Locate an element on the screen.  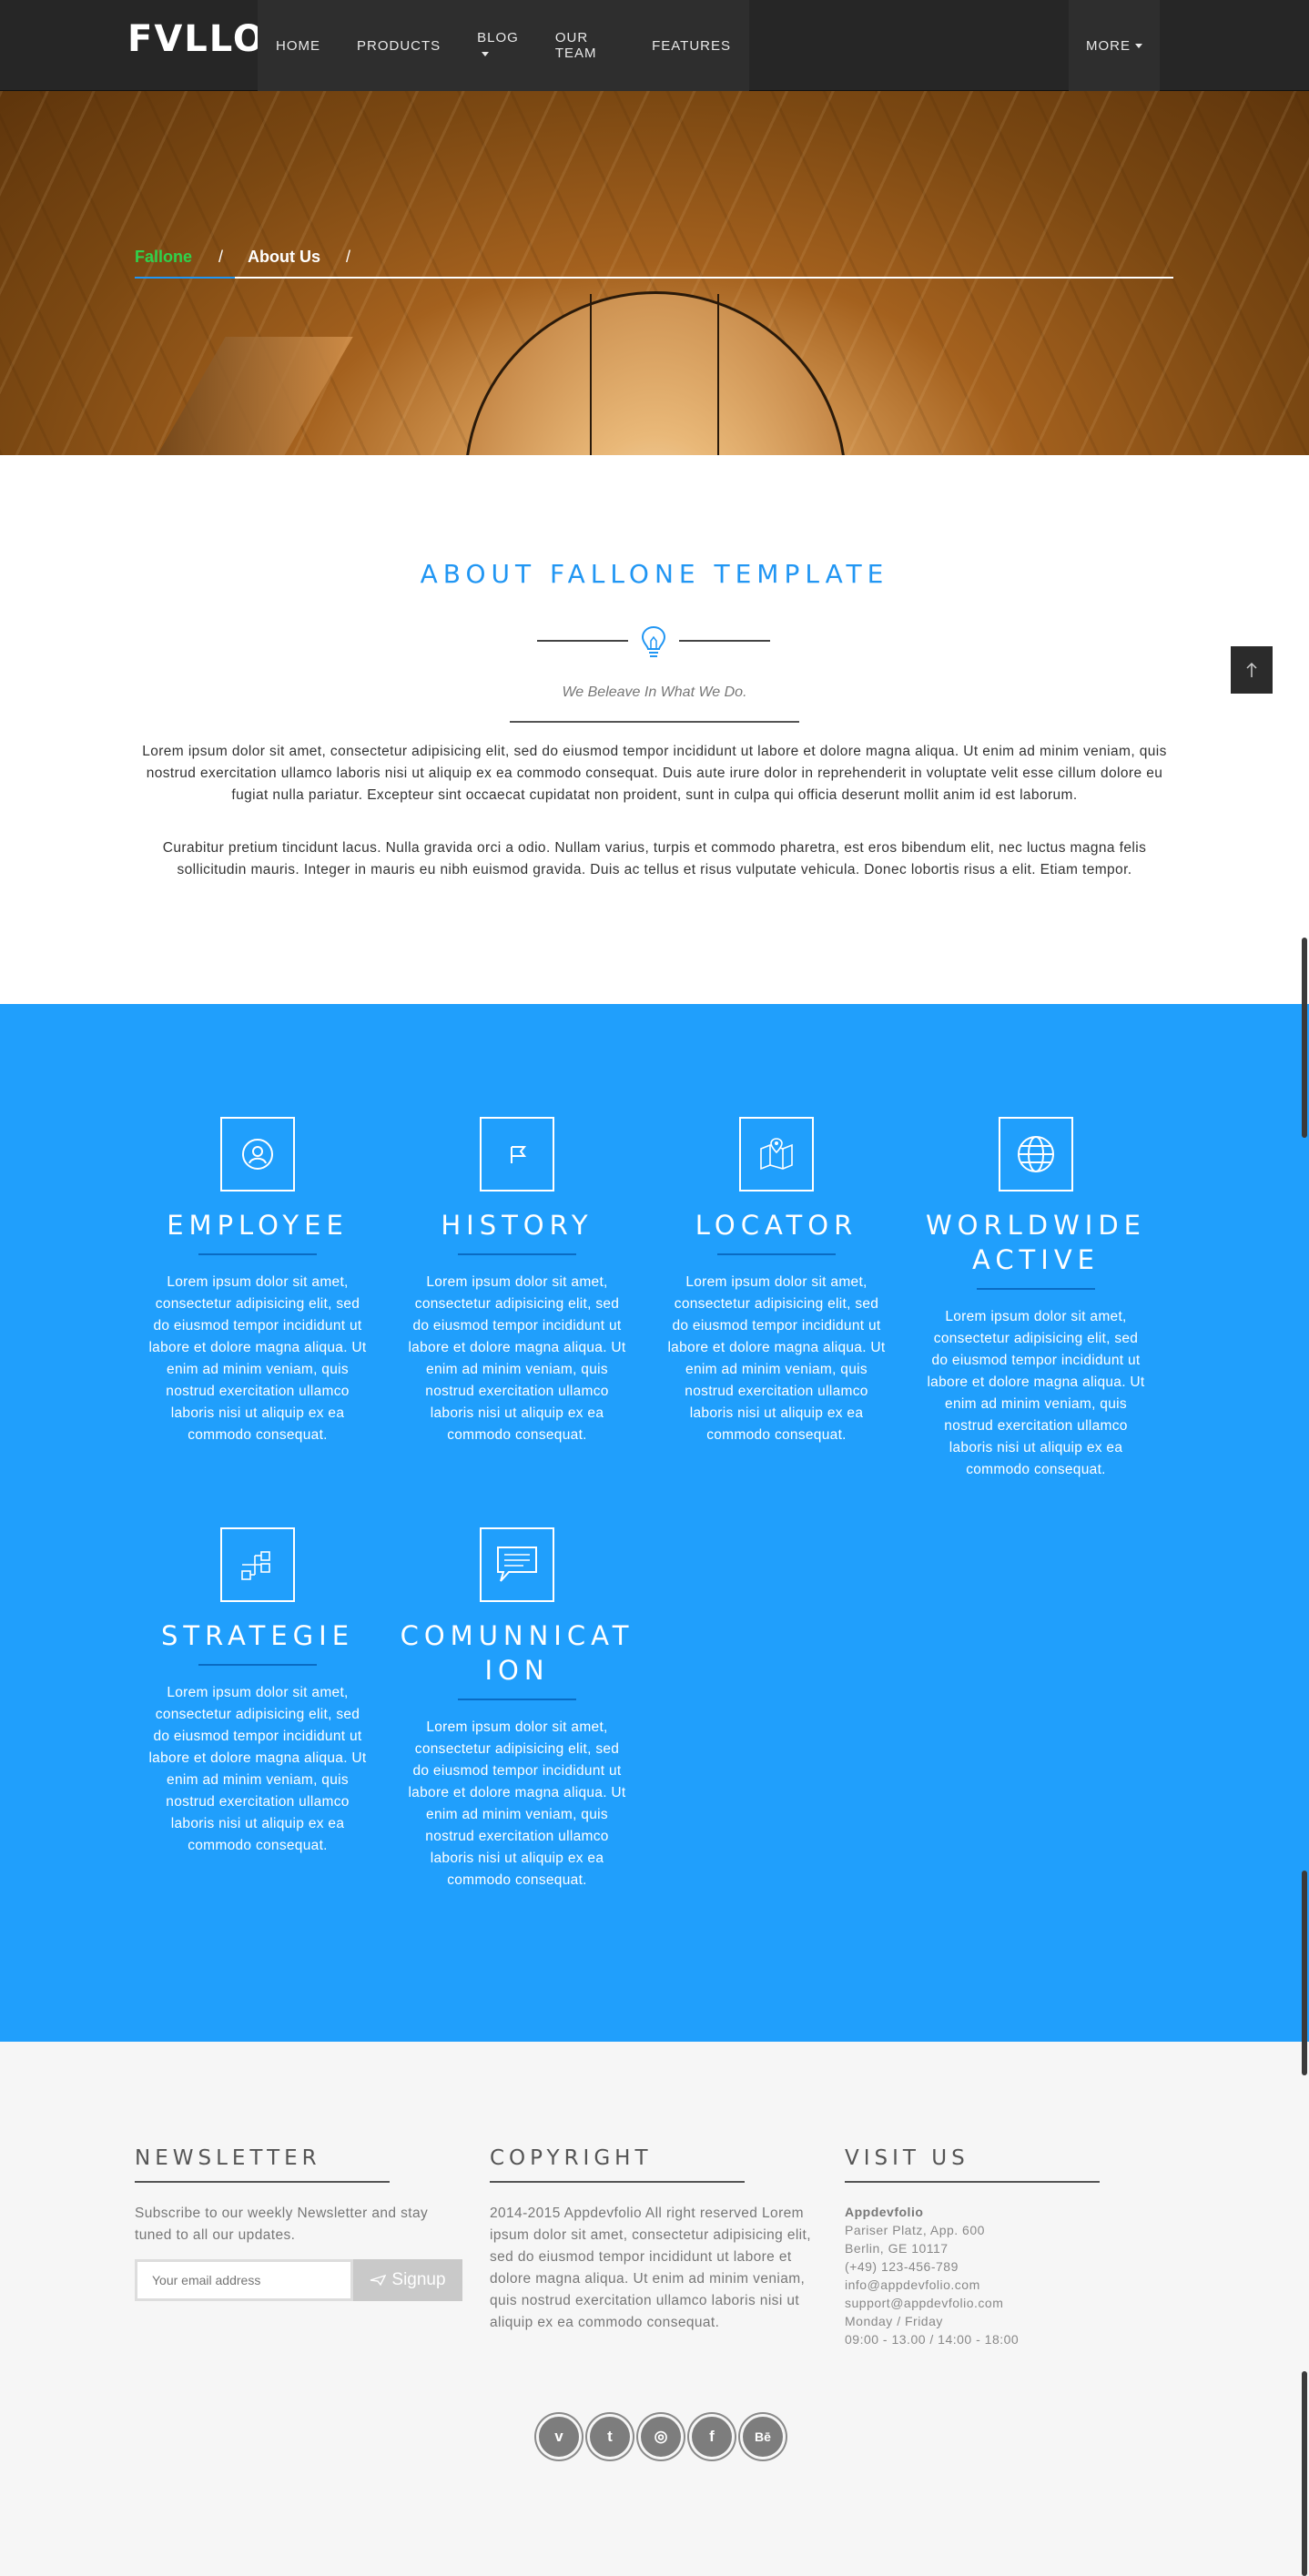
instagram-icon: ◎ is located at coordinates (661, 2437).